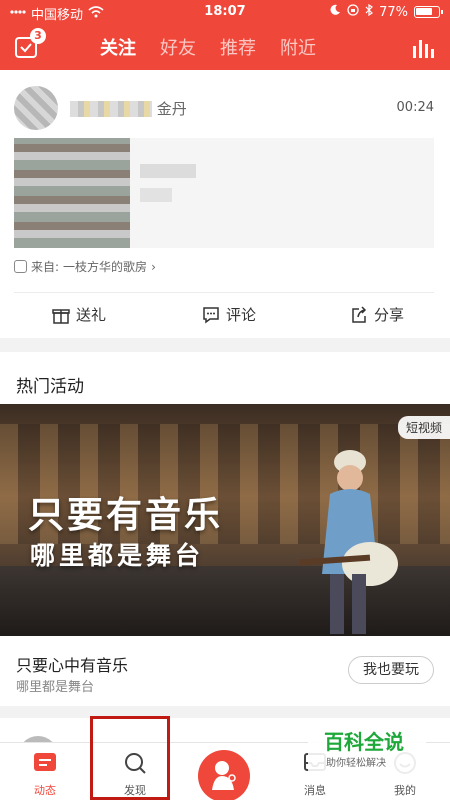 The image size is (450, 800). I want to click on source-link: 来自: 一枝方华的歌房 ›, so click(85, 266).